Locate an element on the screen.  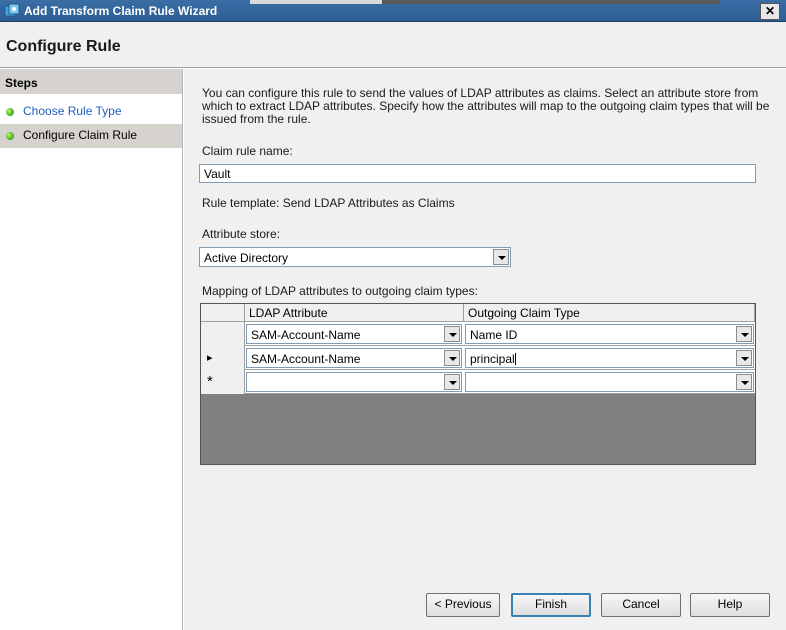
outgoing-claim-type-select is located at coordinates (609, 382).